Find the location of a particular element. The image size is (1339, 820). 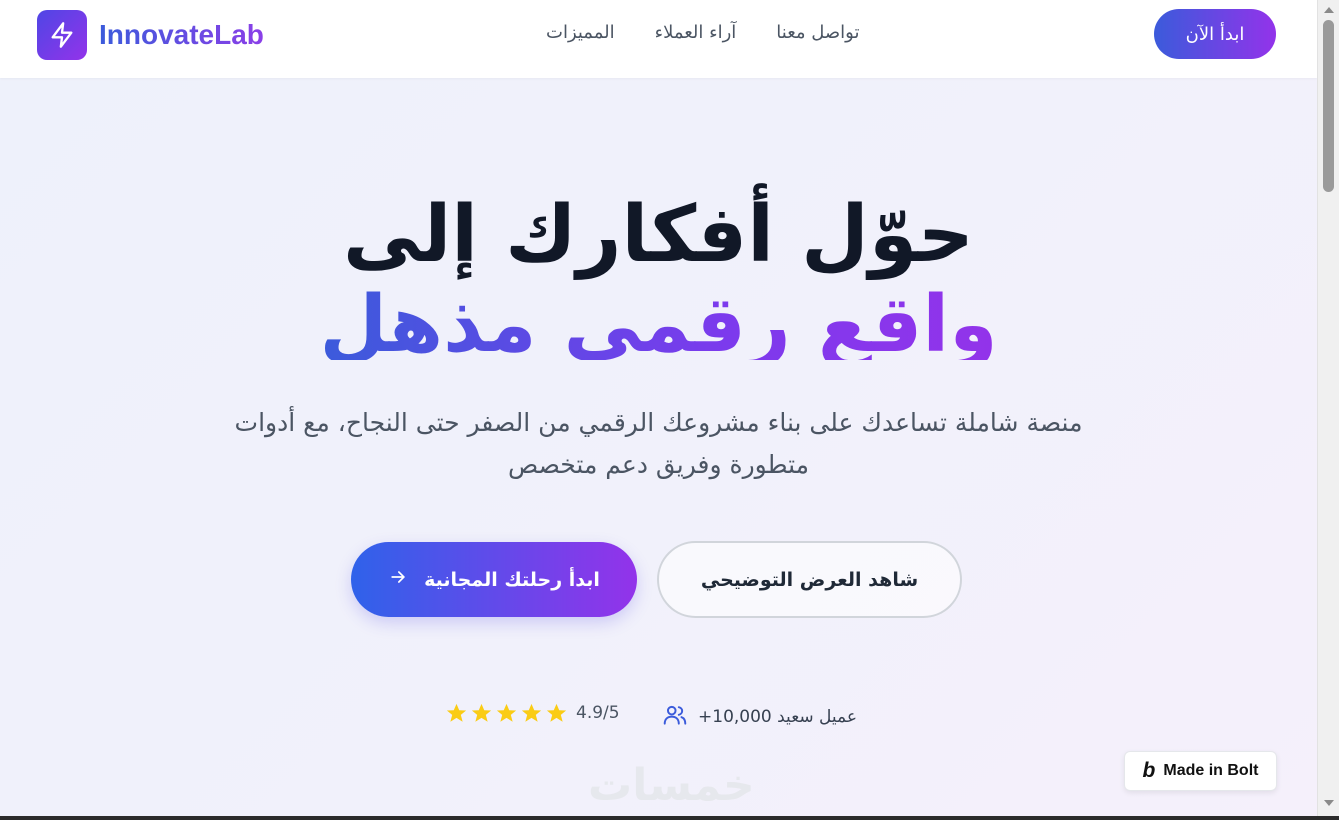

customers-count: عميل سعيد 10,000+ is located at coordinates (778, 717).